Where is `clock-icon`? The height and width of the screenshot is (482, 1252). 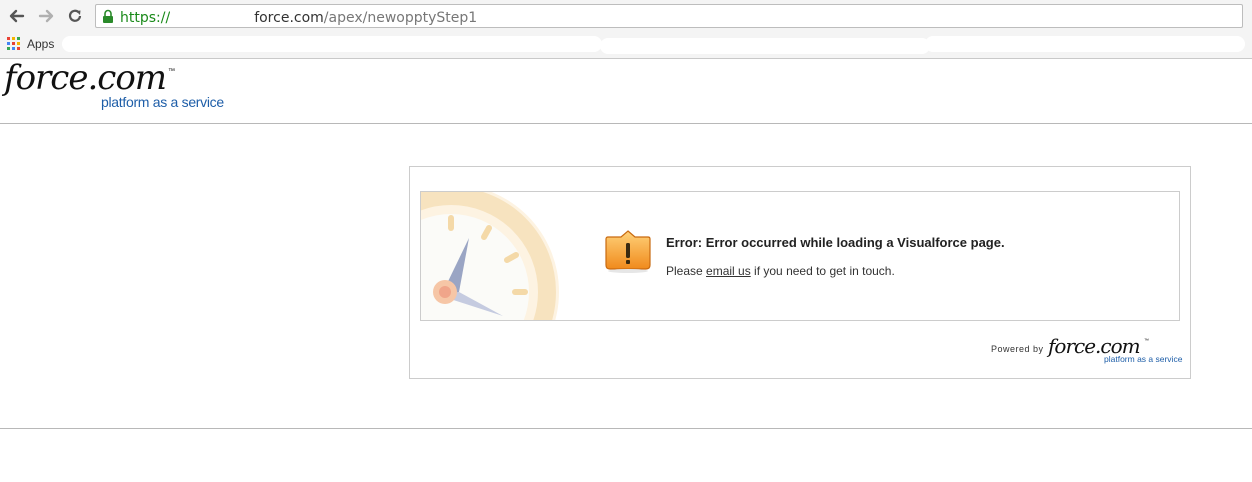 clock-icon is located at coordinates (490, 256).